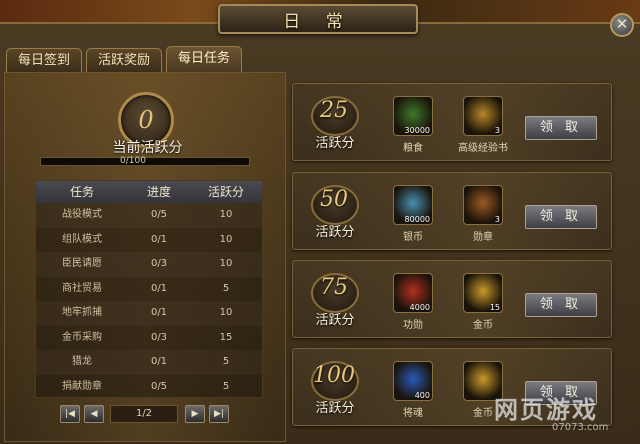 The image size is (640, 444). I want to click on table-row: 臣民请愿 0/3 10, so click(149, 264).